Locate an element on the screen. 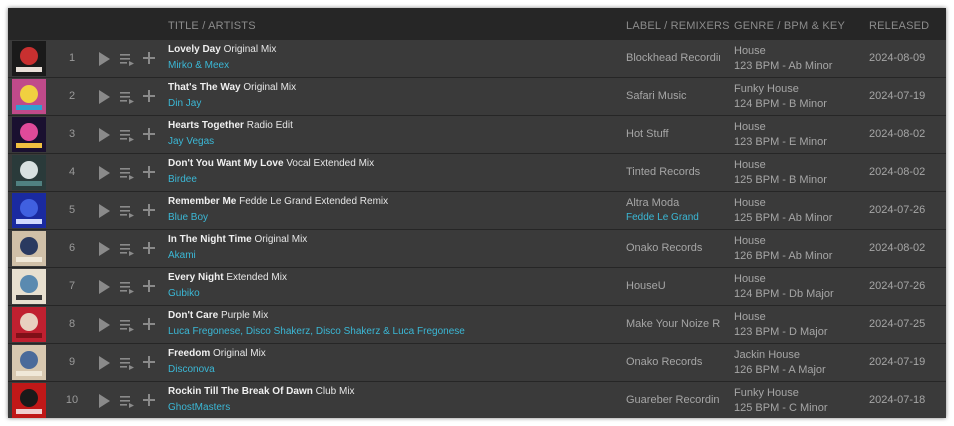 The height and width of the screenshot is (426, 954). track-artists: Birdee is located at coordinates (182, 179).